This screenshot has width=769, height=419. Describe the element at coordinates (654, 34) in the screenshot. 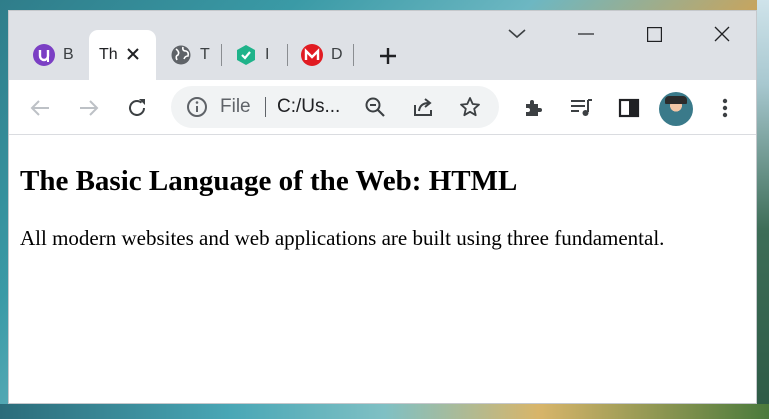

I see `maximize-button` at that location.